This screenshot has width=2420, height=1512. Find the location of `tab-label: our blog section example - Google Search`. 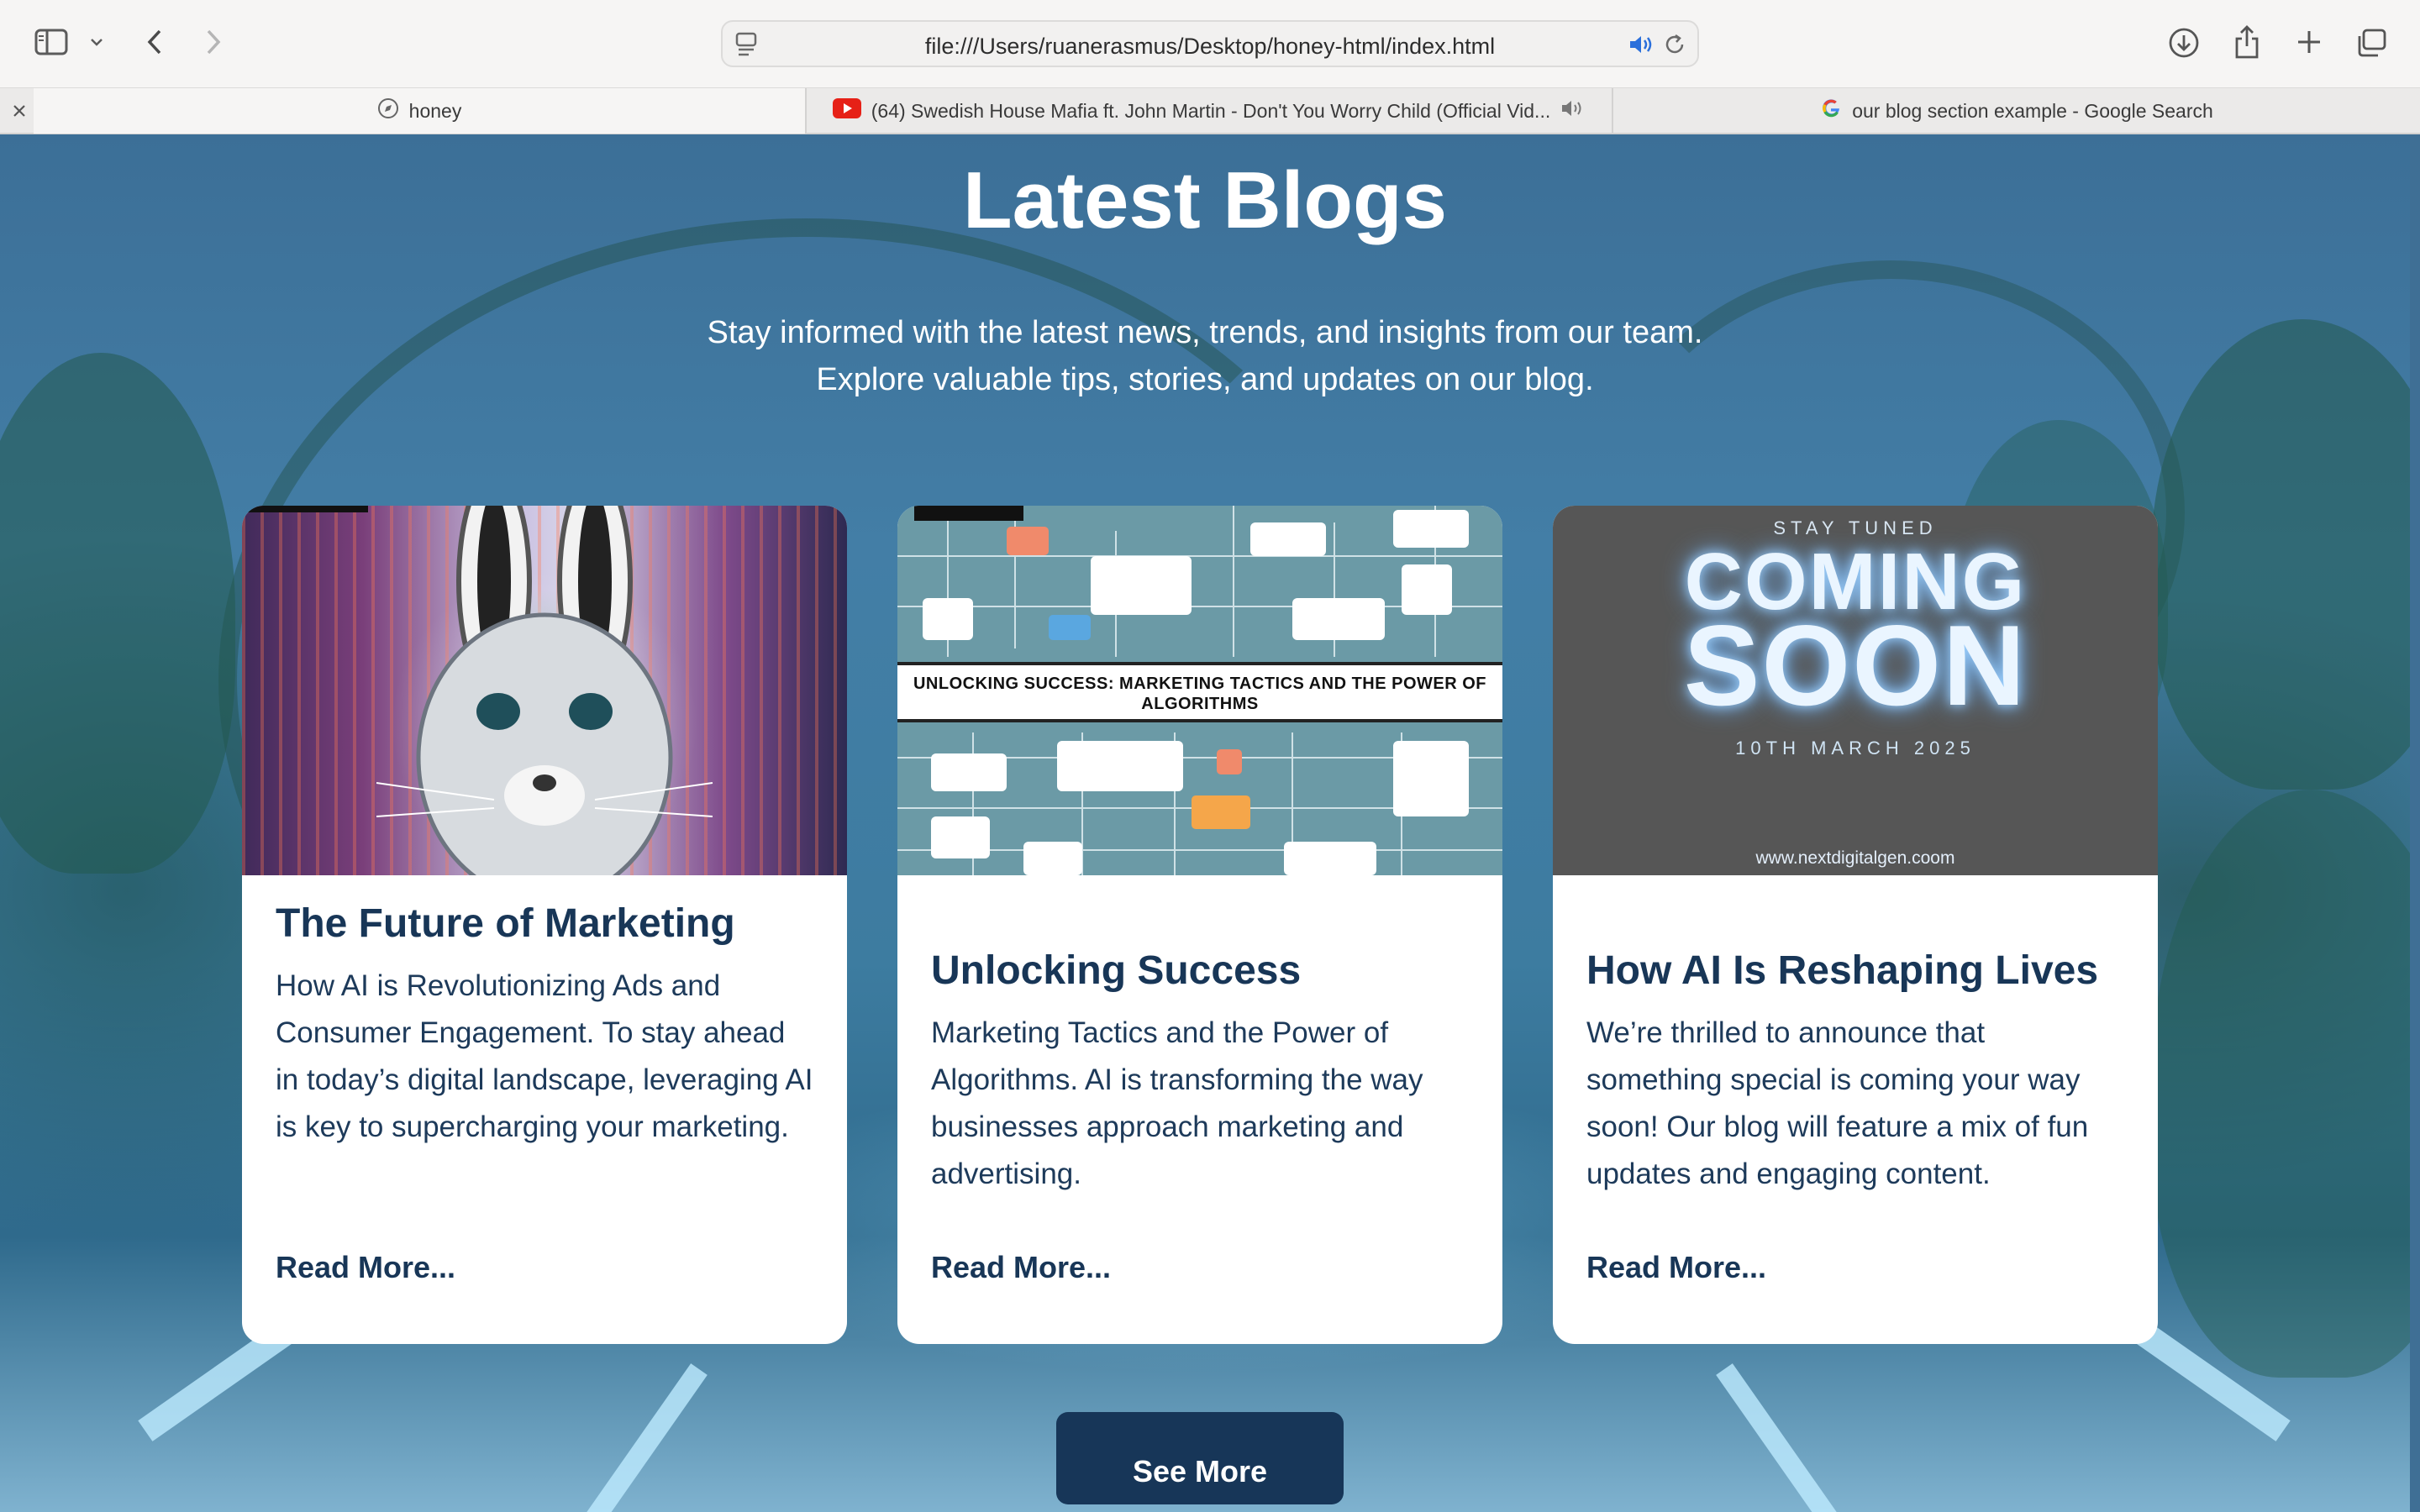

tab-label: our blog section example - Google Search is located at coordinates (2033, 110).